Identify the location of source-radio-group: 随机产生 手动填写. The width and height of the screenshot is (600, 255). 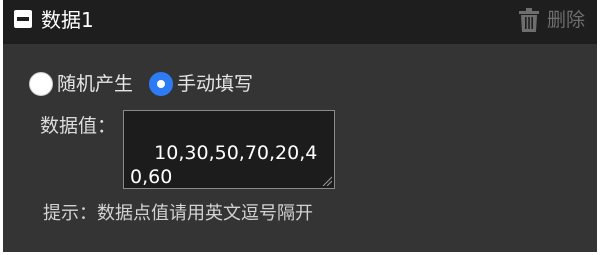
(141, 84).